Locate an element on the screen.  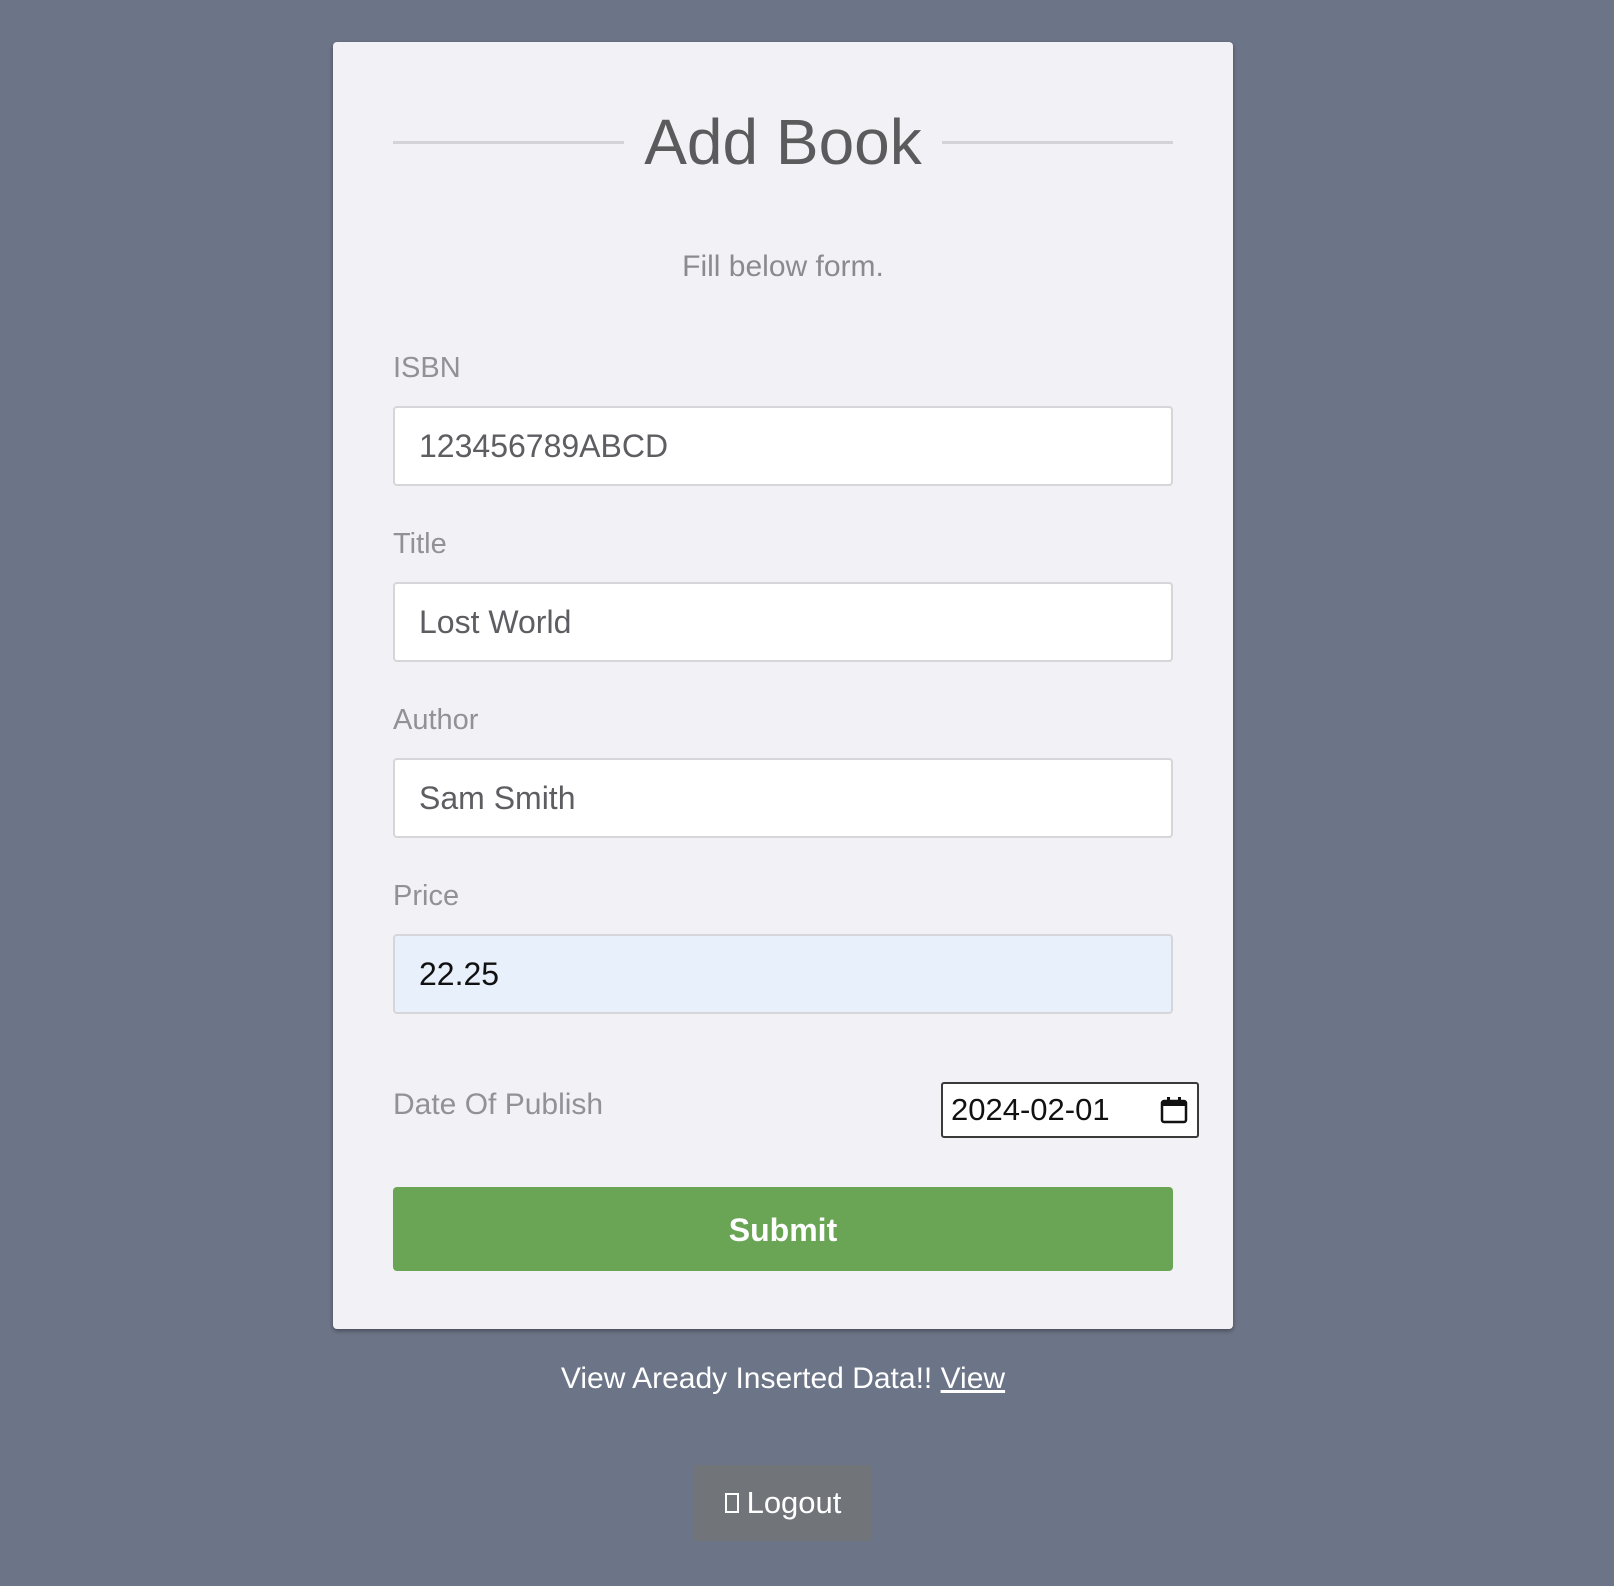
isbn-label: ISBN is located at coordinates (427, 368).